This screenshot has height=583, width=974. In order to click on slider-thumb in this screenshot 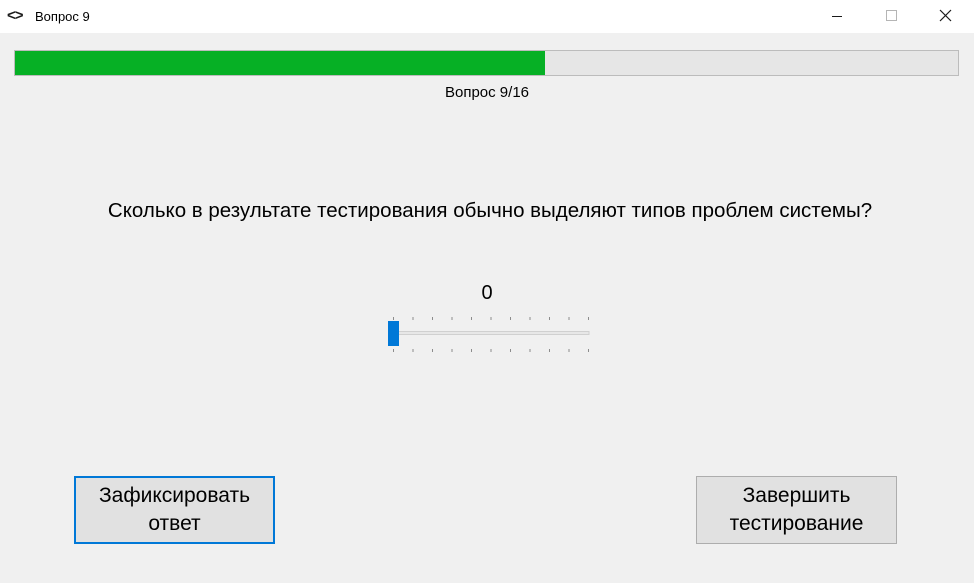, I will do `click(393, 333)`.